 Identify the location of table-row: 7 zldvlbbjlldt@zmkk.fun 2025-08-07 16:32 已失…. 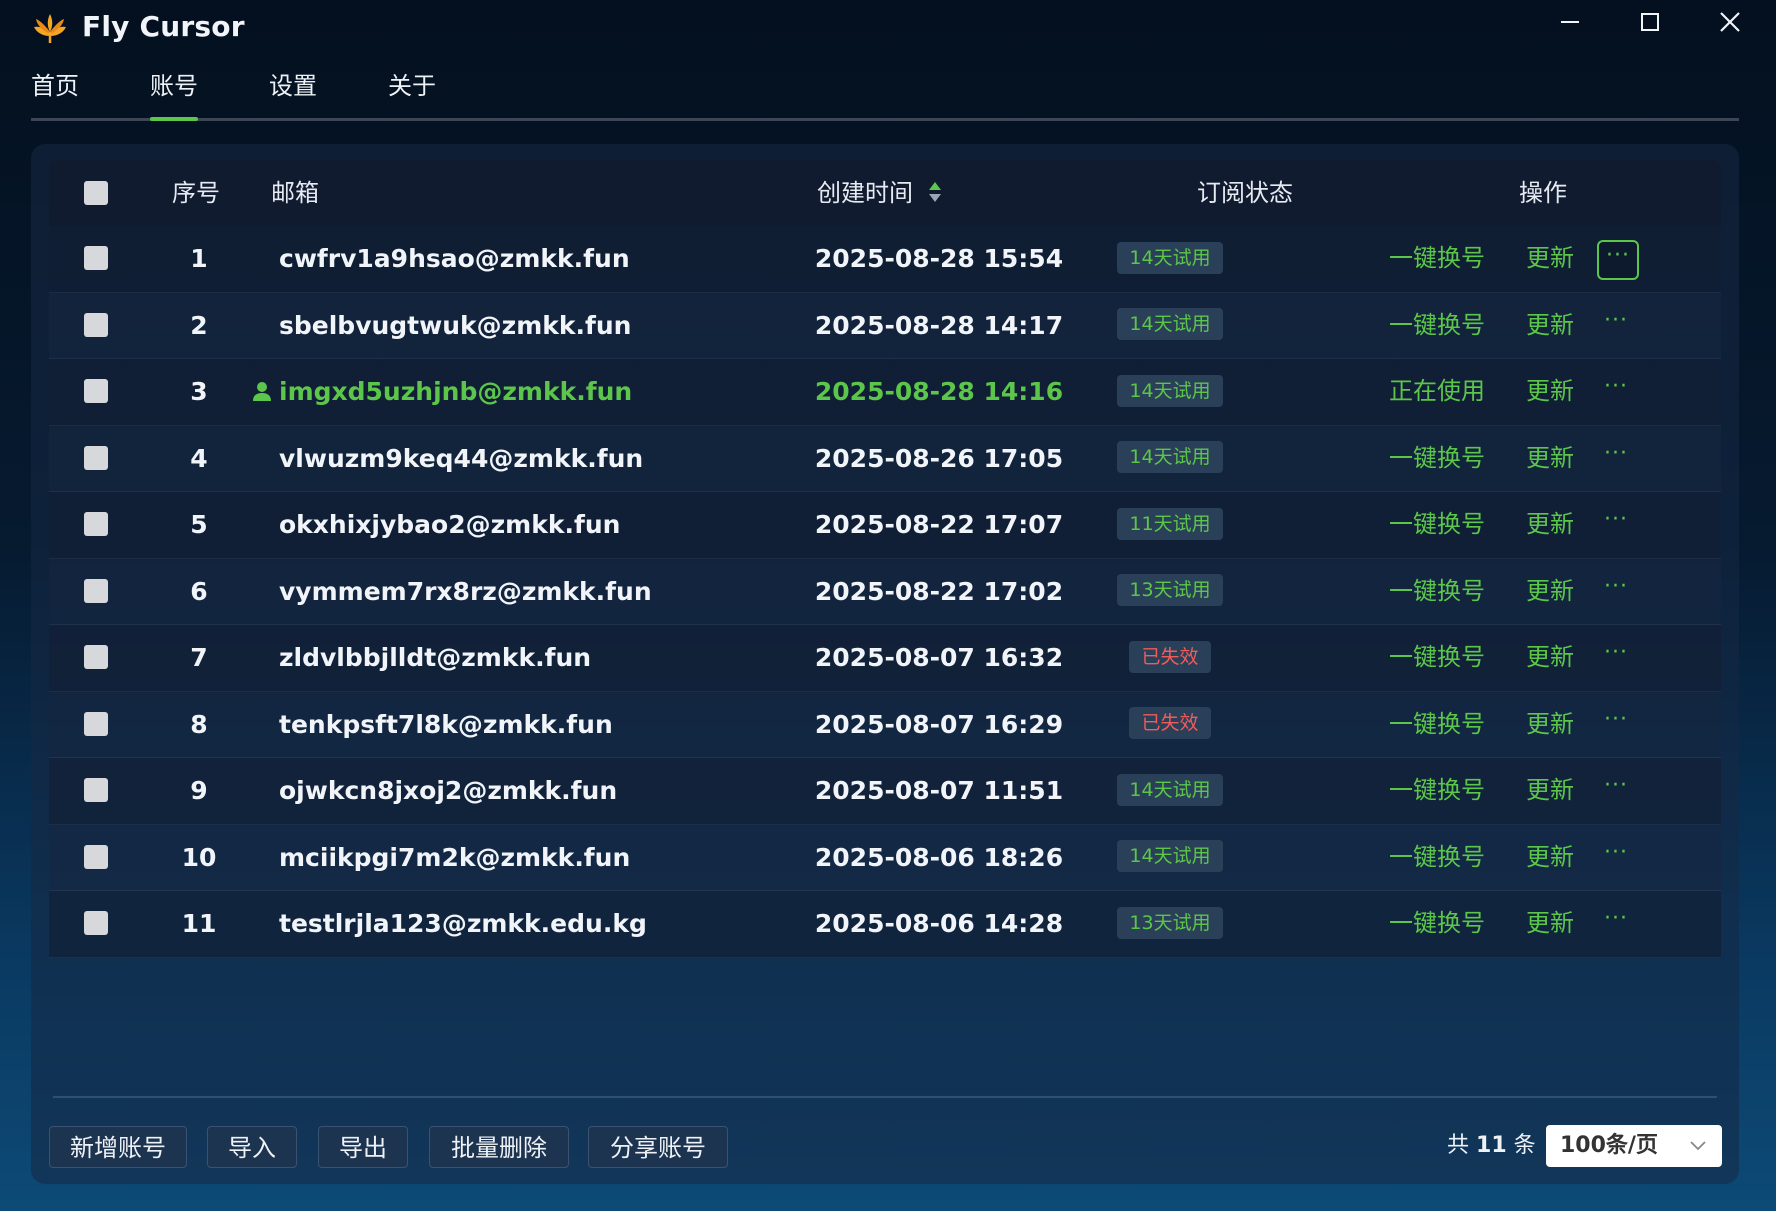
(885, 658).